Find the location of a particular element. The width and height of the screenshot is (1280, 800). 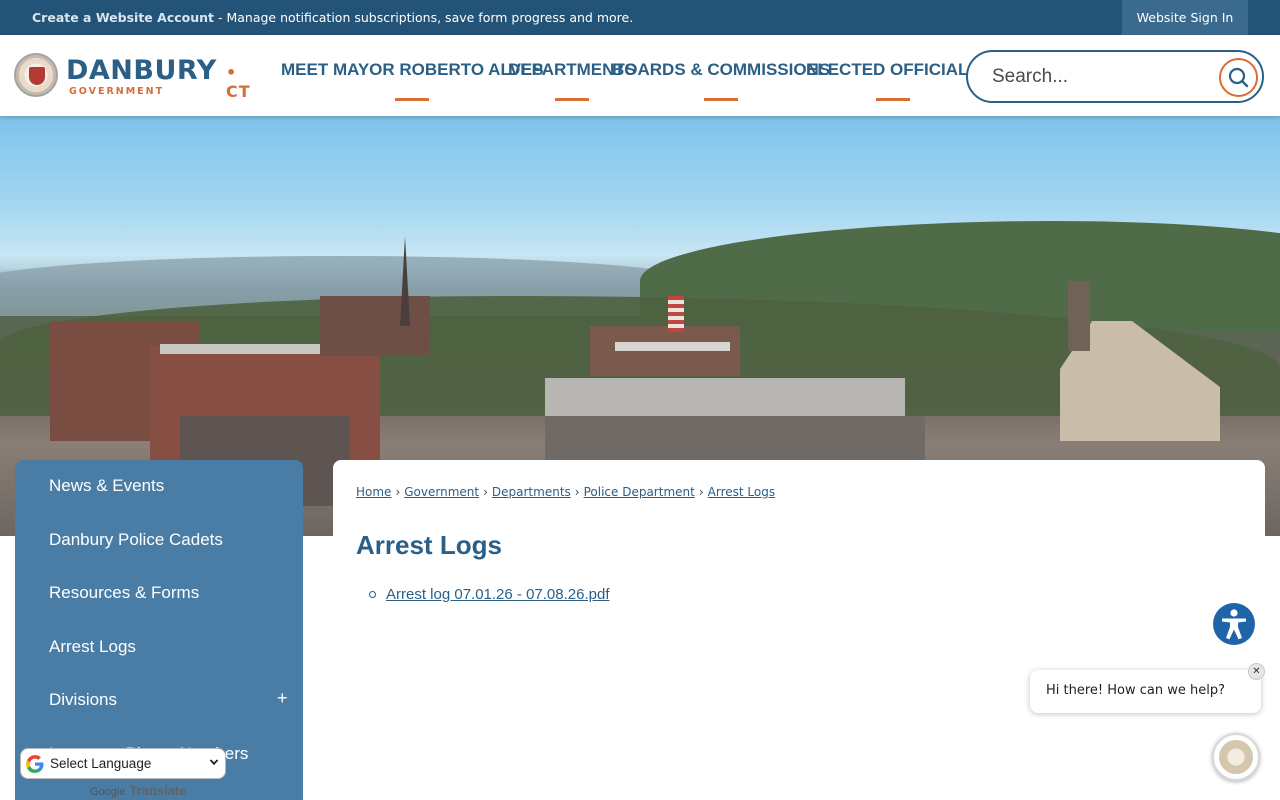

breadcrumb-police-department: Police Department is located at coordinates (639, 492).